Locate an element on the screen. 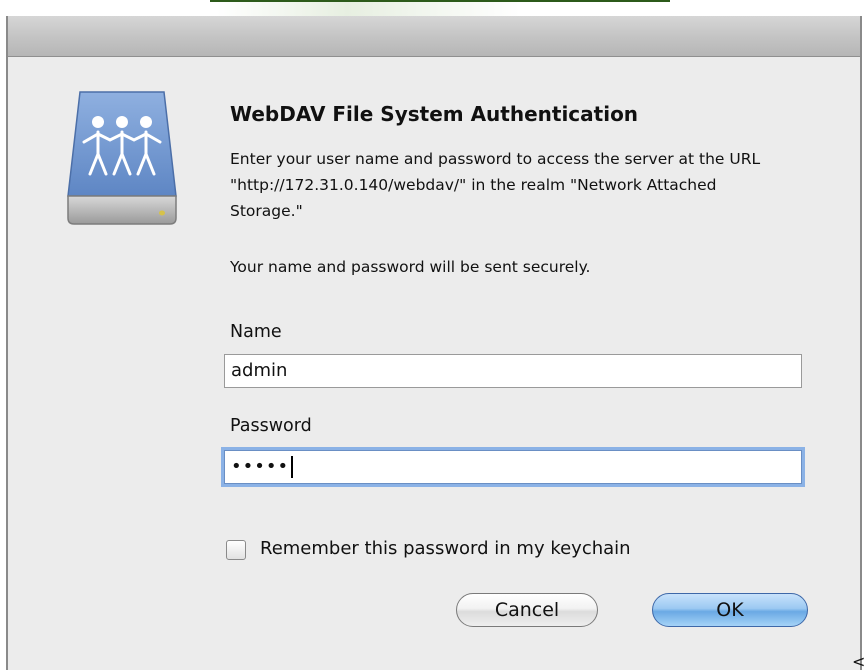 This screenshot has width=867, height=670. remember-checkbox is located at coordinates (236, 550).